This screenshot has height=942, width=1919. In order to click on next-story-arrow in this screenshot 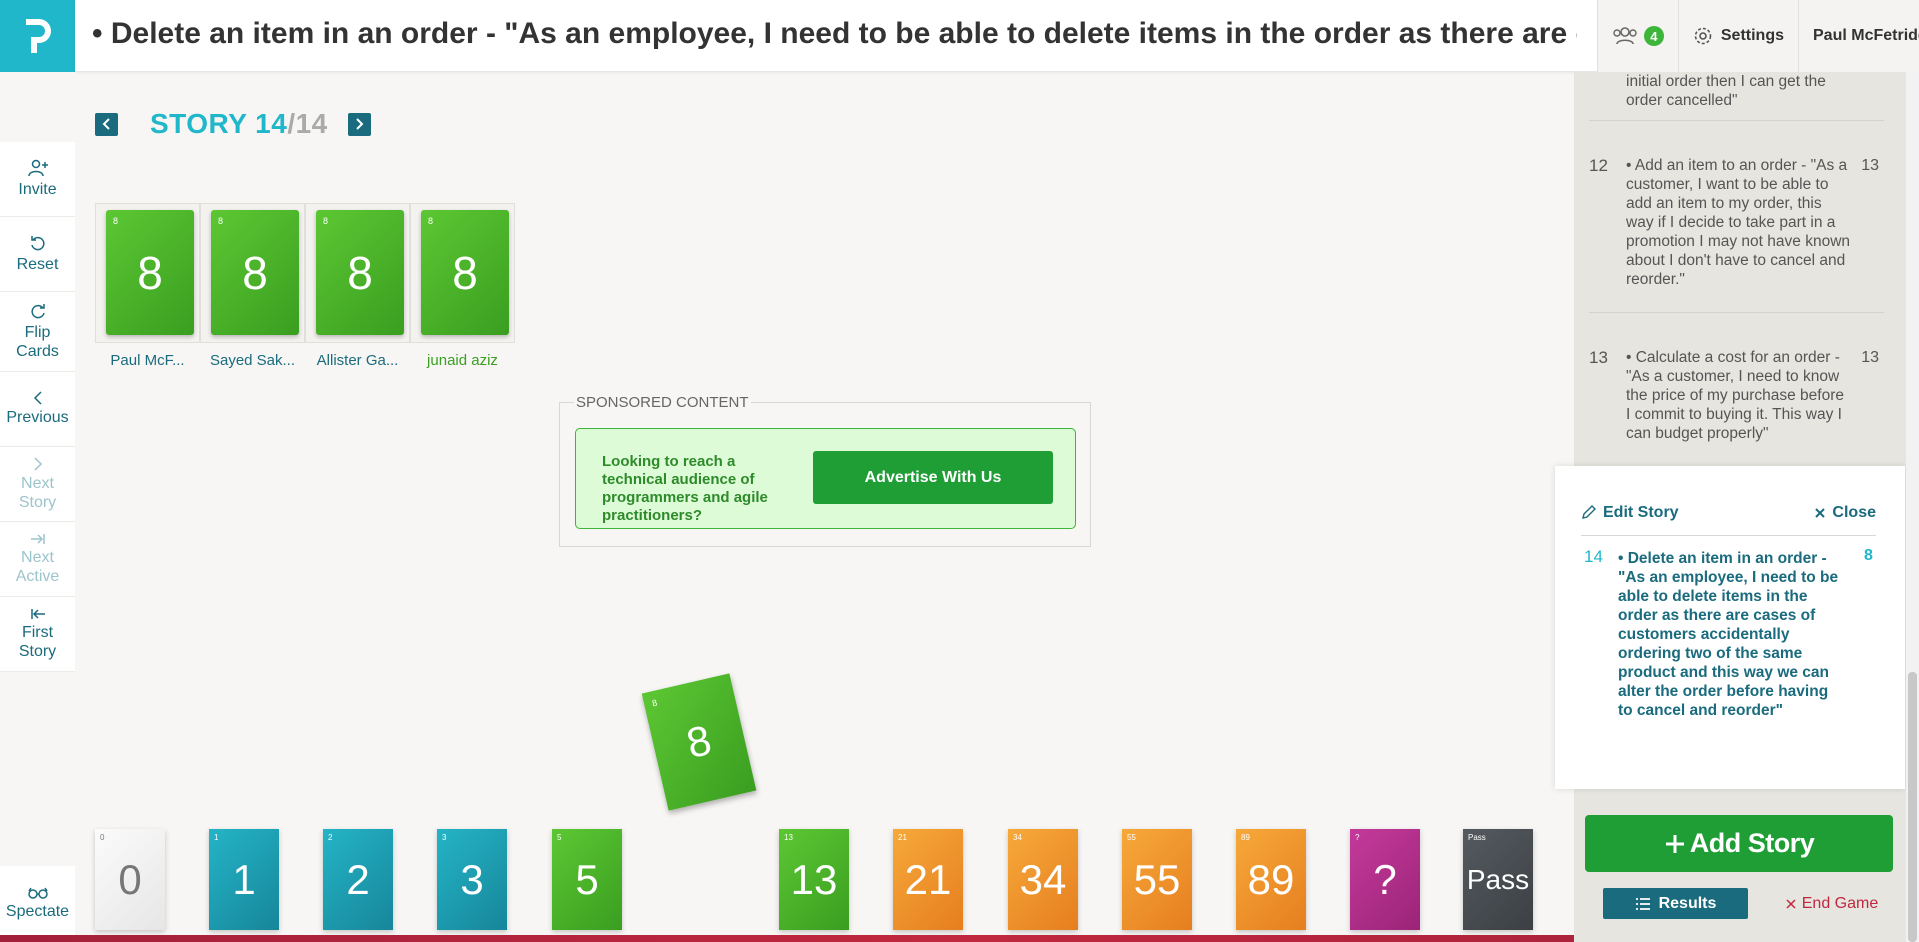, I will do `click(359, 124)`.